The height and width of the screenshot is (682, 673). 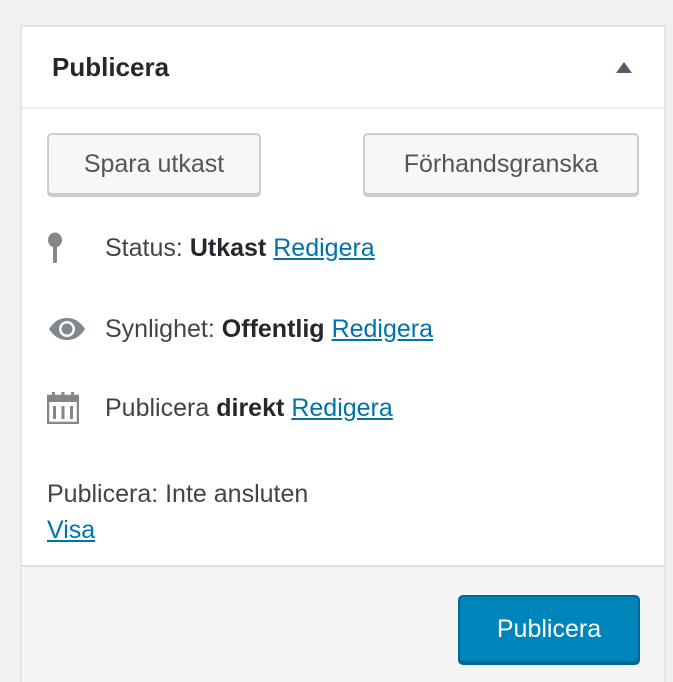 What do you see at coordinates (501, 164) in the screenshot?
I see `preview-button: Förhandsgranska` at bounding box center [501, 164].